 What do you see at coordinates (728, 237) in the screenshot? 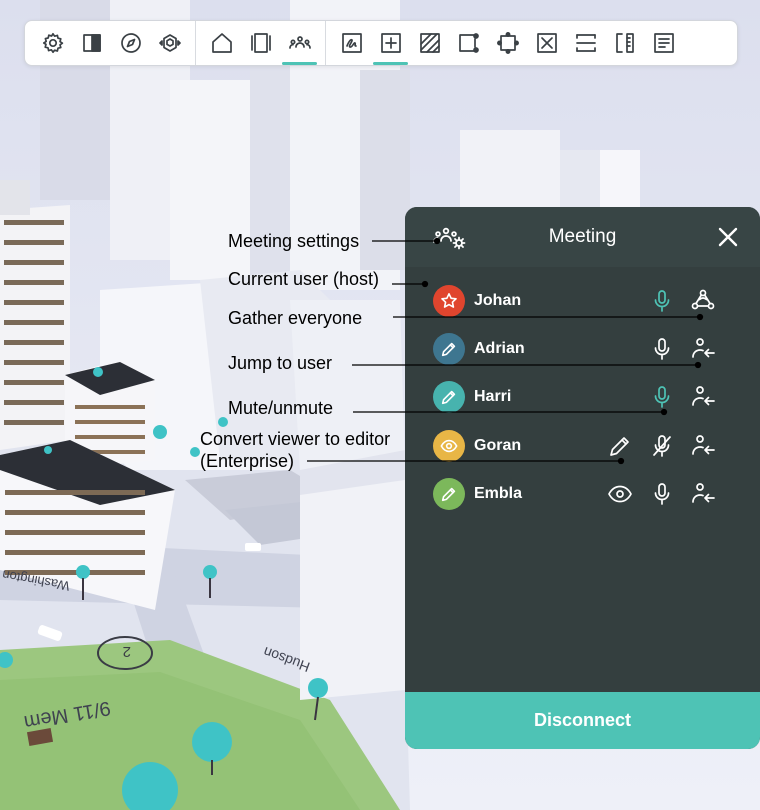
I see `close-icon` at bounding box center [728, 237].